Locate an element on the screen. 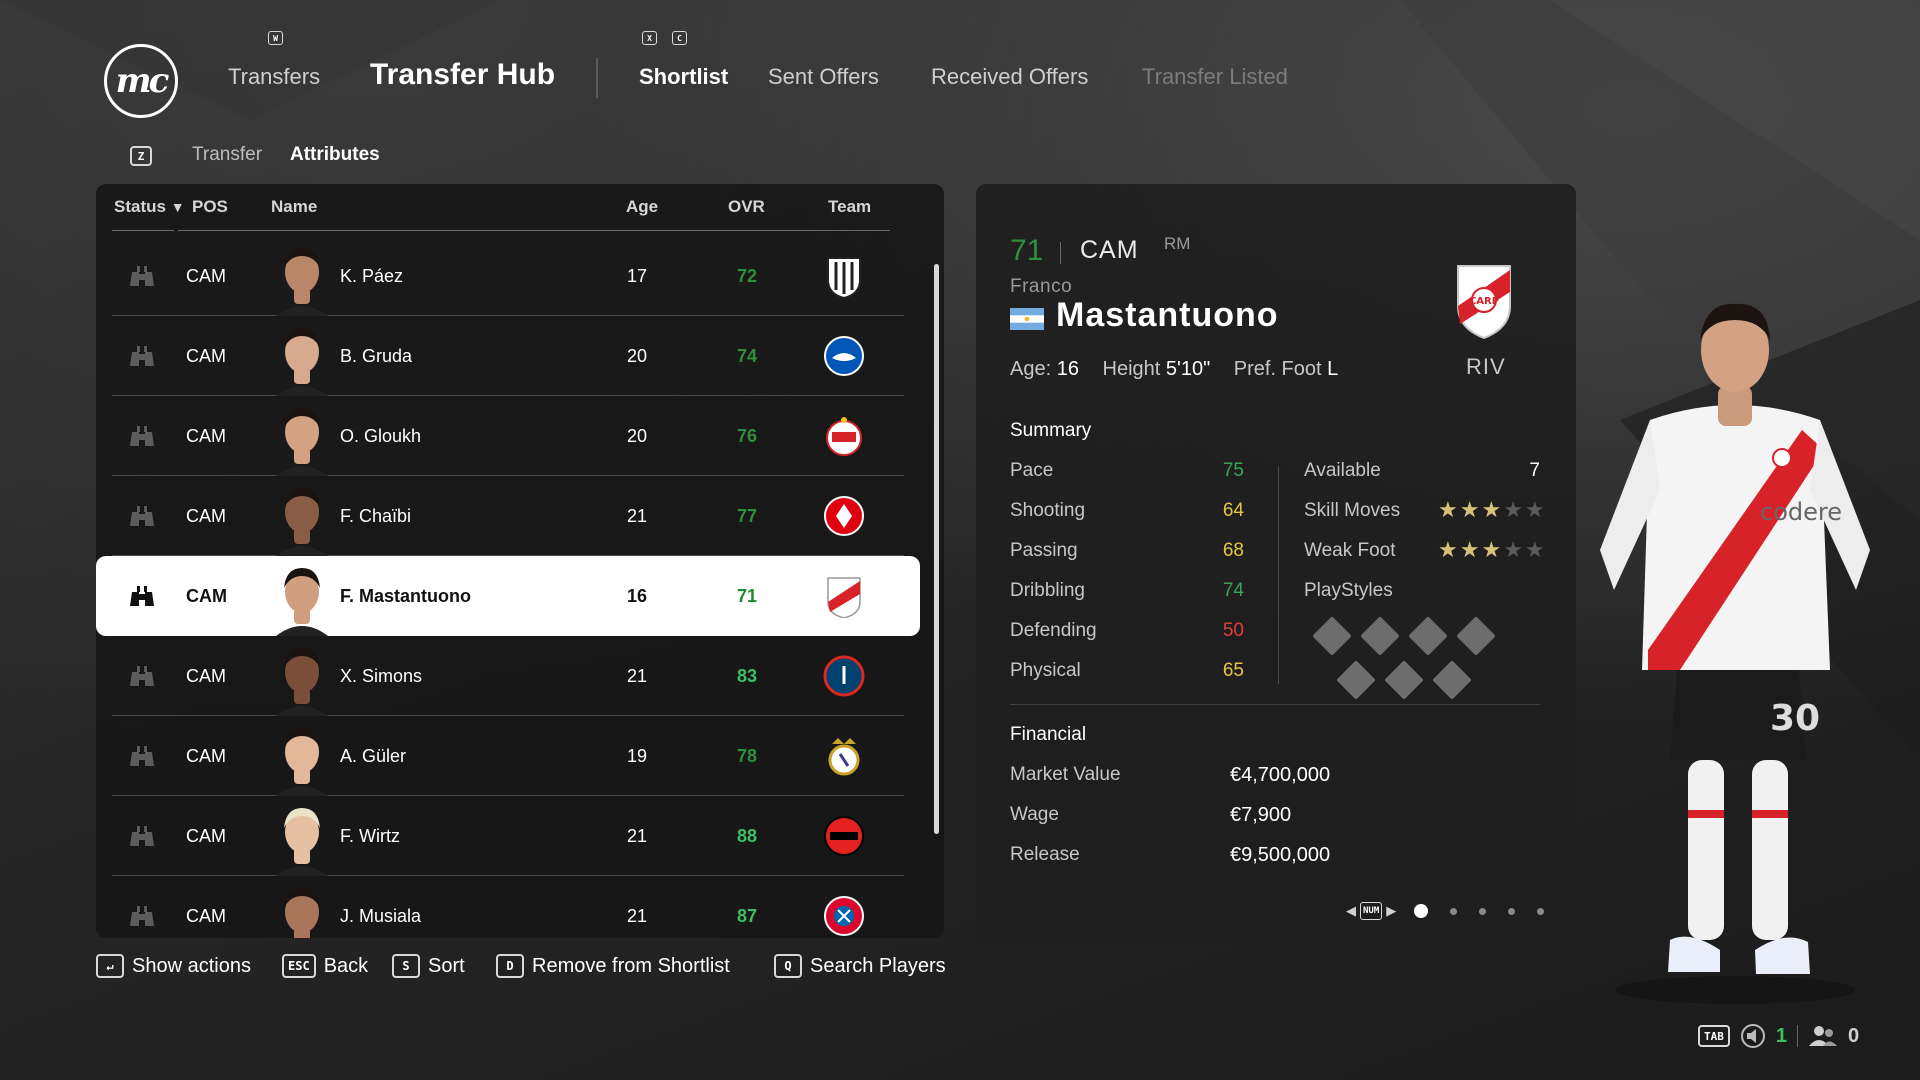  river-plate-crest-icon: CARP is located at coordinates (1484, 302).